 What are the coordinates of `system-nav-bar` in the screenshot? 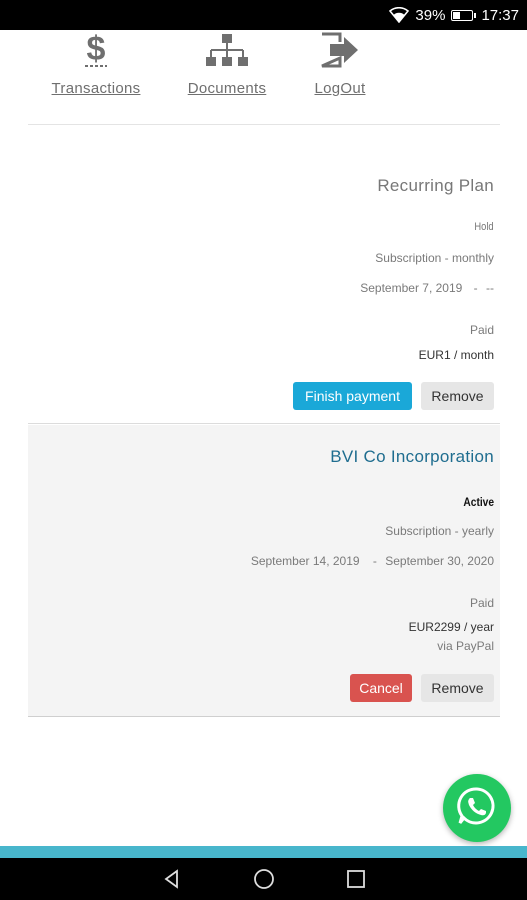 It's located at (263, 879).